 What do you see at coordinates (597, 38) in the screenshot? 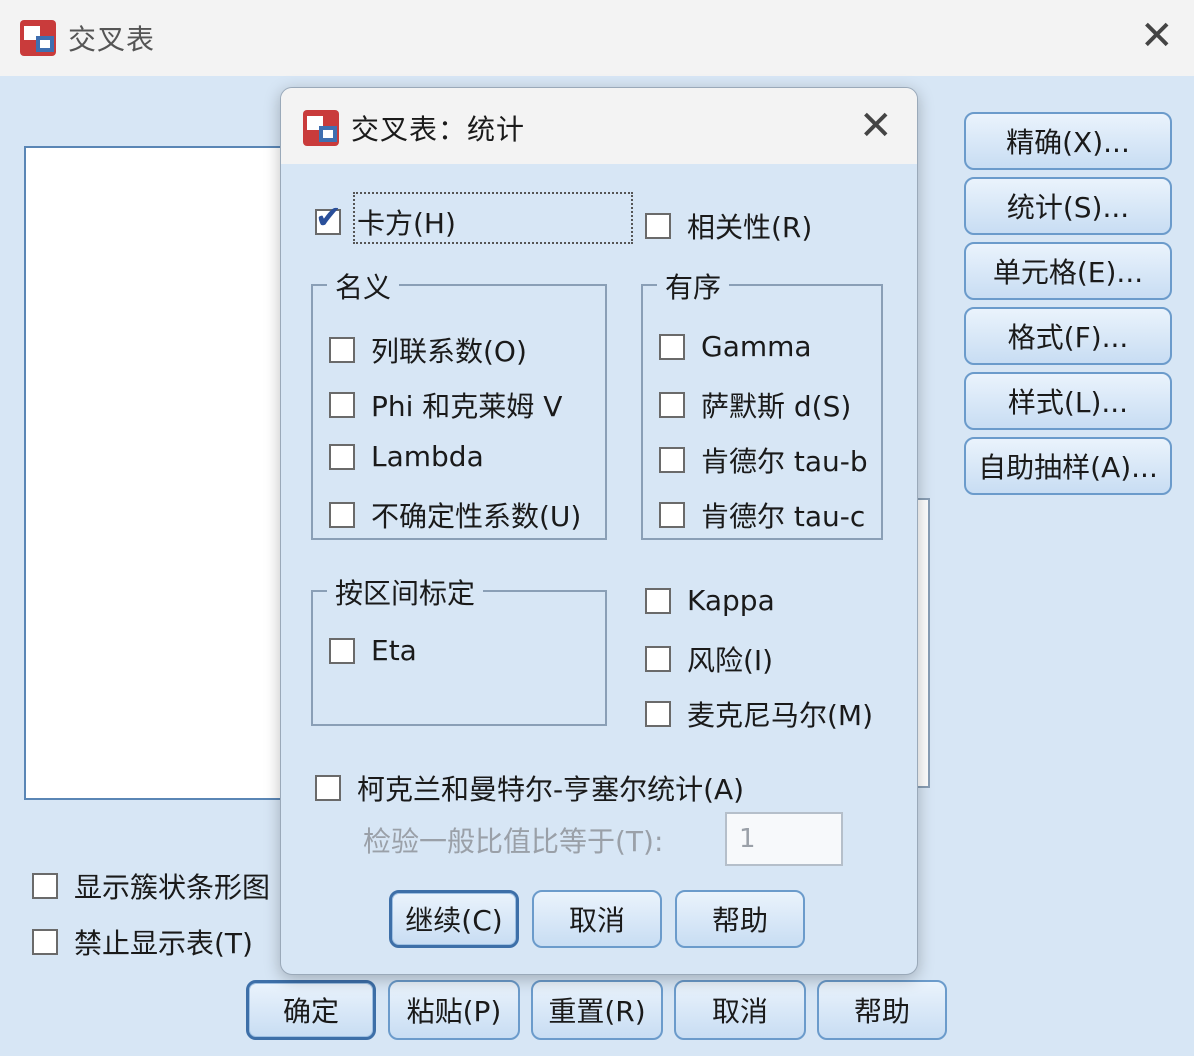
I see `parent-titlebar: 交叉表 ✕` at bounding box center [597, 38].